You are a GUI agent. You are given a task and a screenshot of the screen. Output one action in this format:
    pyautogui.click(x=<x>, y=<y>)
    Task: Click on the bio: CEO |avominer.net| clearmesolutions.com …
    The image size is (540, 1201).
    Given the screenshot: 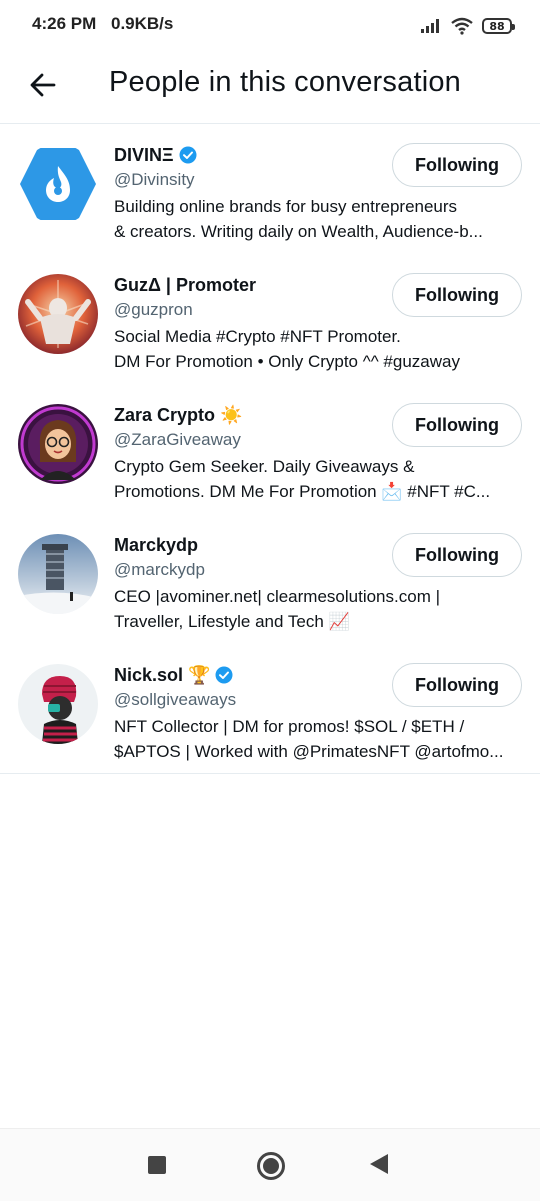 What is the action you would take?
    pyautogui.click(x=316, y=609)
    